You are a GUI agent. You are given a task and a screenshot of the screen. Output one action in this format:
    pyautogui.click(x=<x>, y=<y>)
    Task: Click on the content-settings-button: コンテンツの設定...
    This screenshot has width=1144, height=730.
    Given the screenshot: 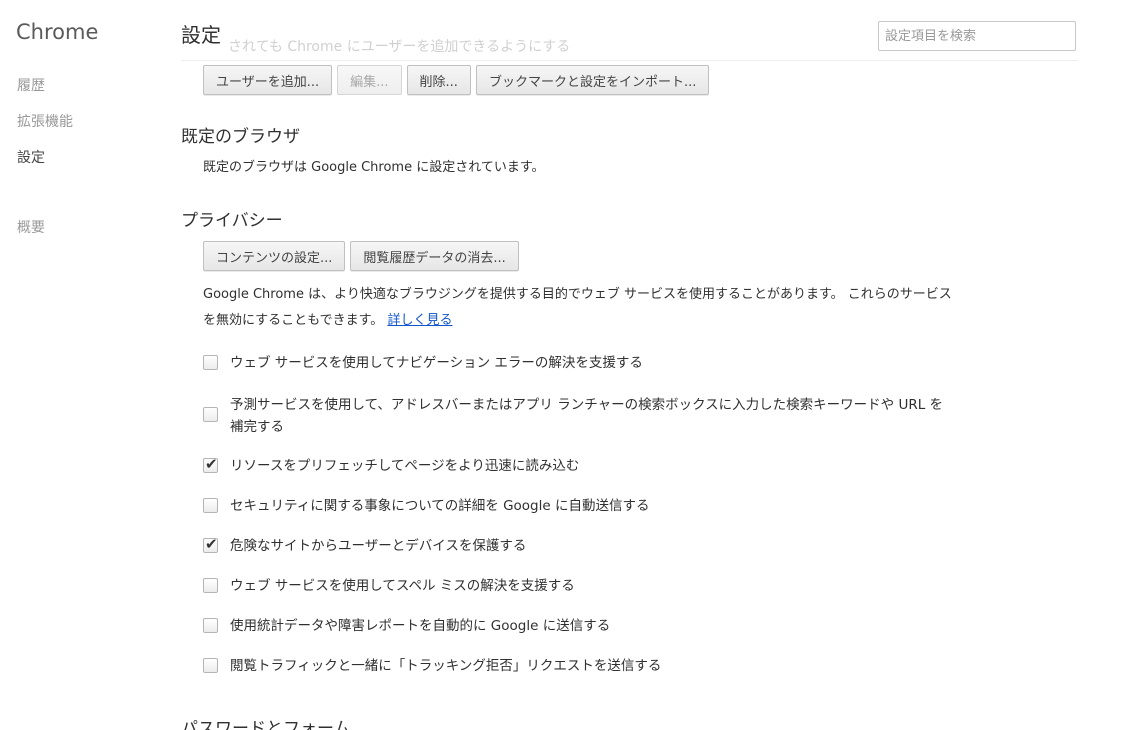 What is the action you would take?
    pyautogui.click(x=274, y=256)
    